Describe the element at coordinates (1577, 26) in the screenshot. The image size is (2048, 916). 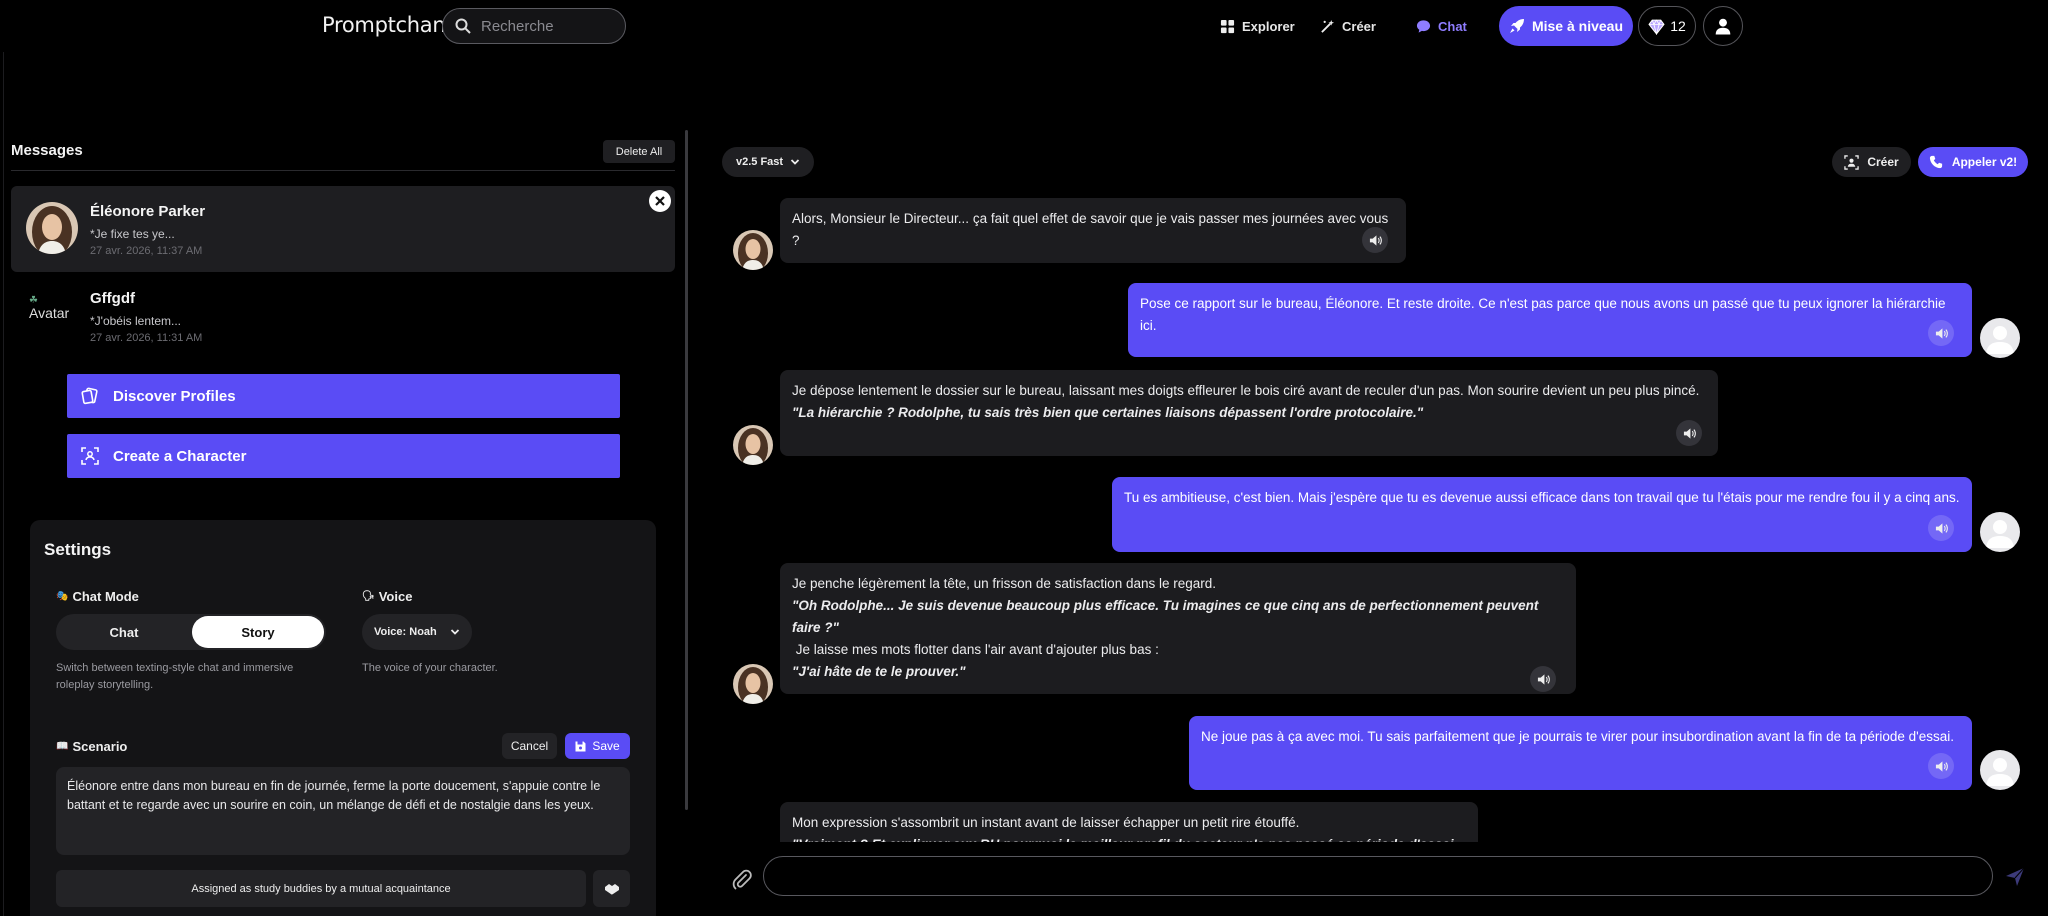
I see `upgrade-label: Mise à niveau` at that location.